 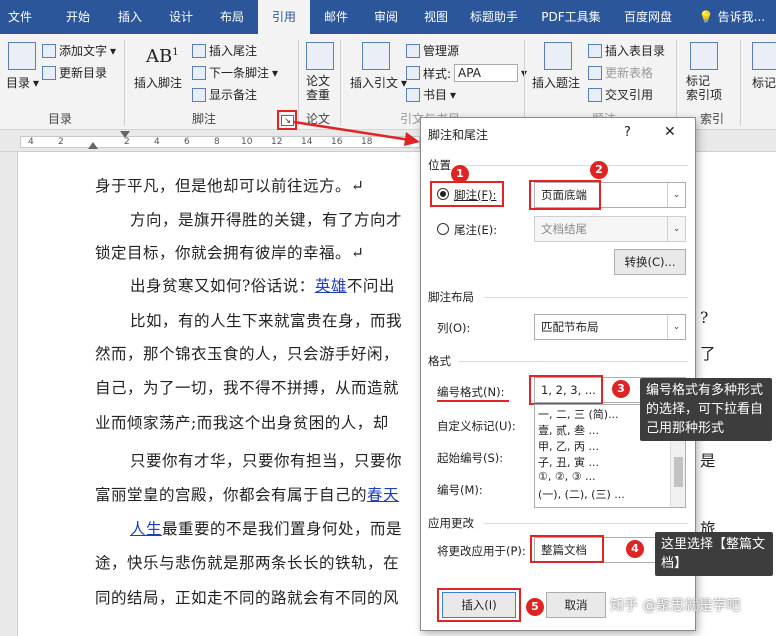 I want to click on next-footnote-icon, so click(x=199, y=72).